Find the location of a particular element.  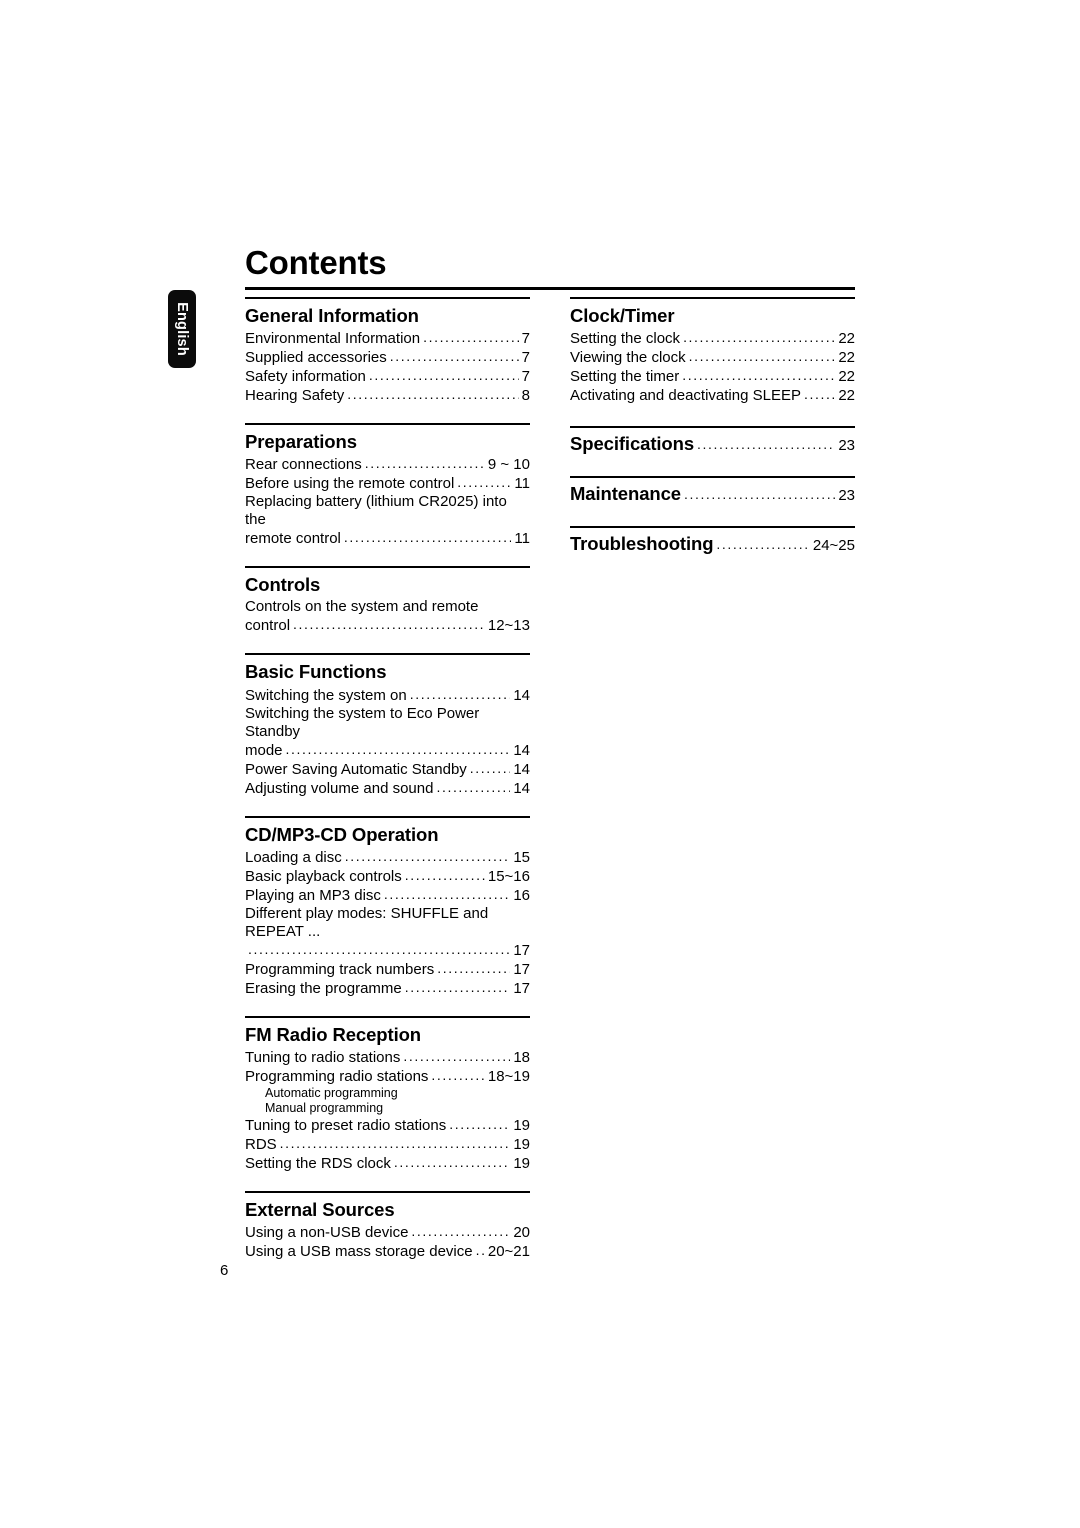

section-heading: Basic Functions is located at coordinates (316, 672).